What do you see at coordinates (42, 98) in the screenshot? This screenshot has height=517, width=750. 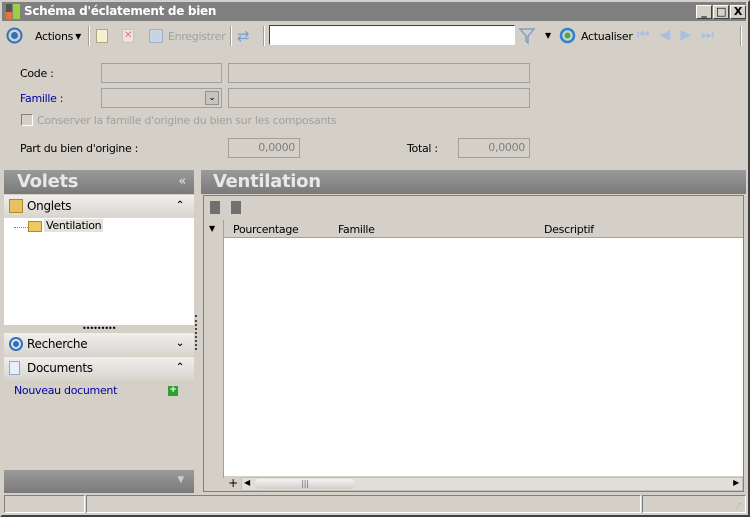 I see `famille-label: Famille :` at bounding box center [42, 98].